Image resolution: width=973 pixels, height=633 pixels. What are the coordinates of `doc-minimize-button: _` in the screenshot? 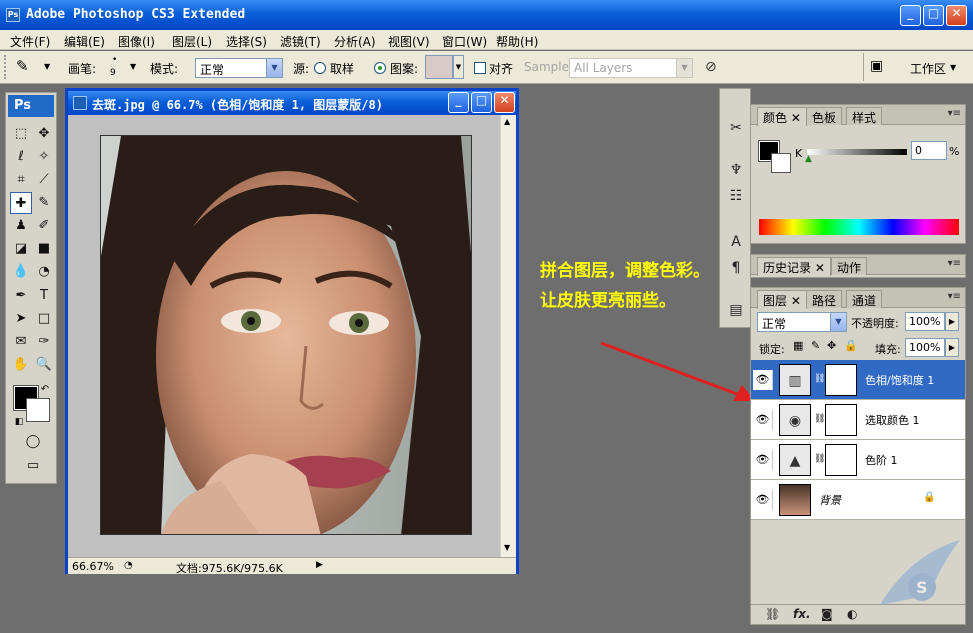 It's located at (458, 102).